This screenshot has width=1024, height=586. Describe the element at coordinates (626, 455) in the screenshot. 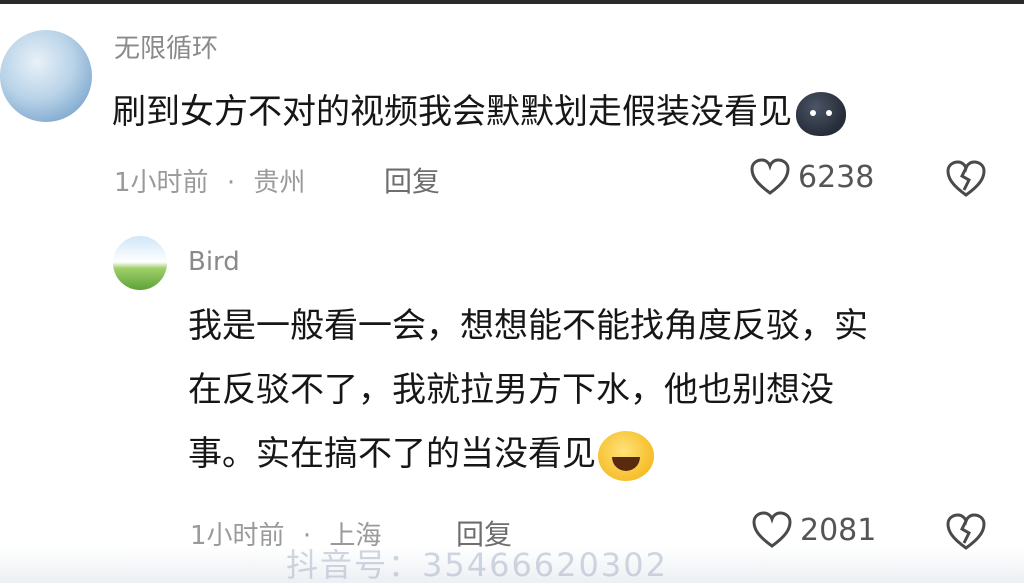

I see `laughing-tears-emoji-icon` at that location.